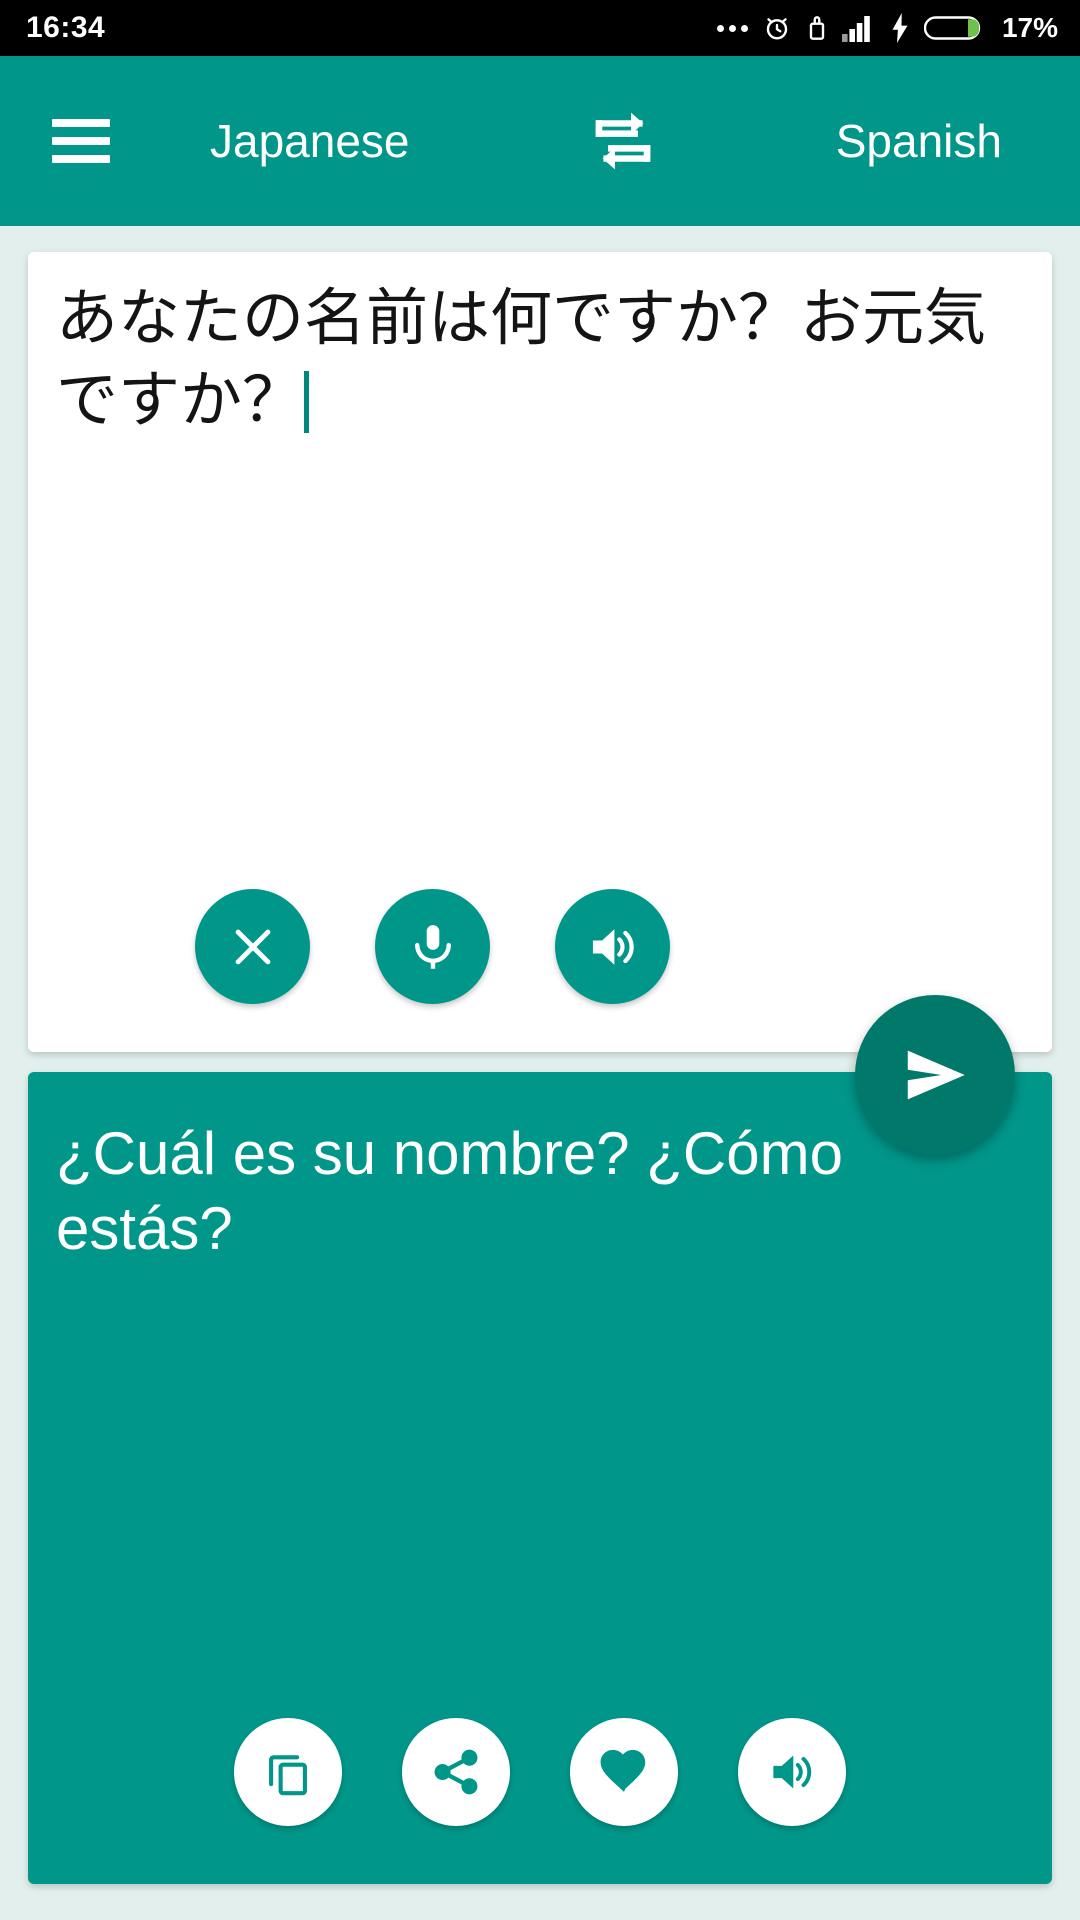 The image size is (1080, 1920). What do you see at coordinates (732, 28) in the screenshot?
I see `more-dots-icon` at bounding box center [732, 28].